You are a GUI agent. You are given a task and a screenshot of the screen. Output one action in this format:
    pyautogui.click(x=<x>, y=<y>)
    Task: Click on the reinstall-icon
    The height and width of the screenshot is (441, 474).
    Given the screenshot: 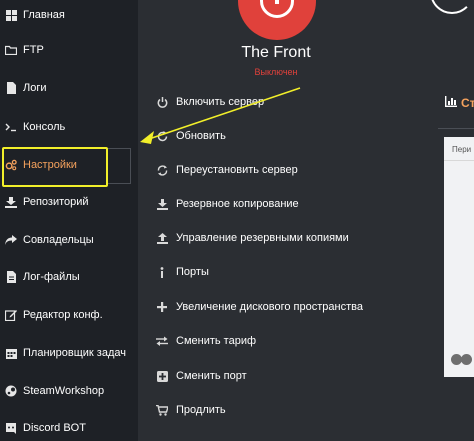 What is the action you would take?
    pyautogui.click(x=162, y=170)
    